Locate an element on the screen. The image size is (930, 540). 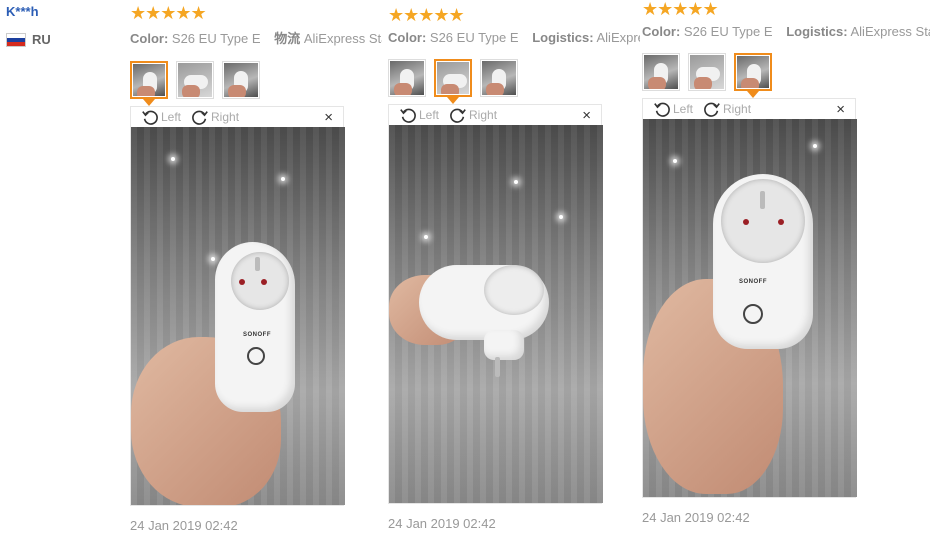
reviewer-name: K***h is located at coordinates (28, 11).